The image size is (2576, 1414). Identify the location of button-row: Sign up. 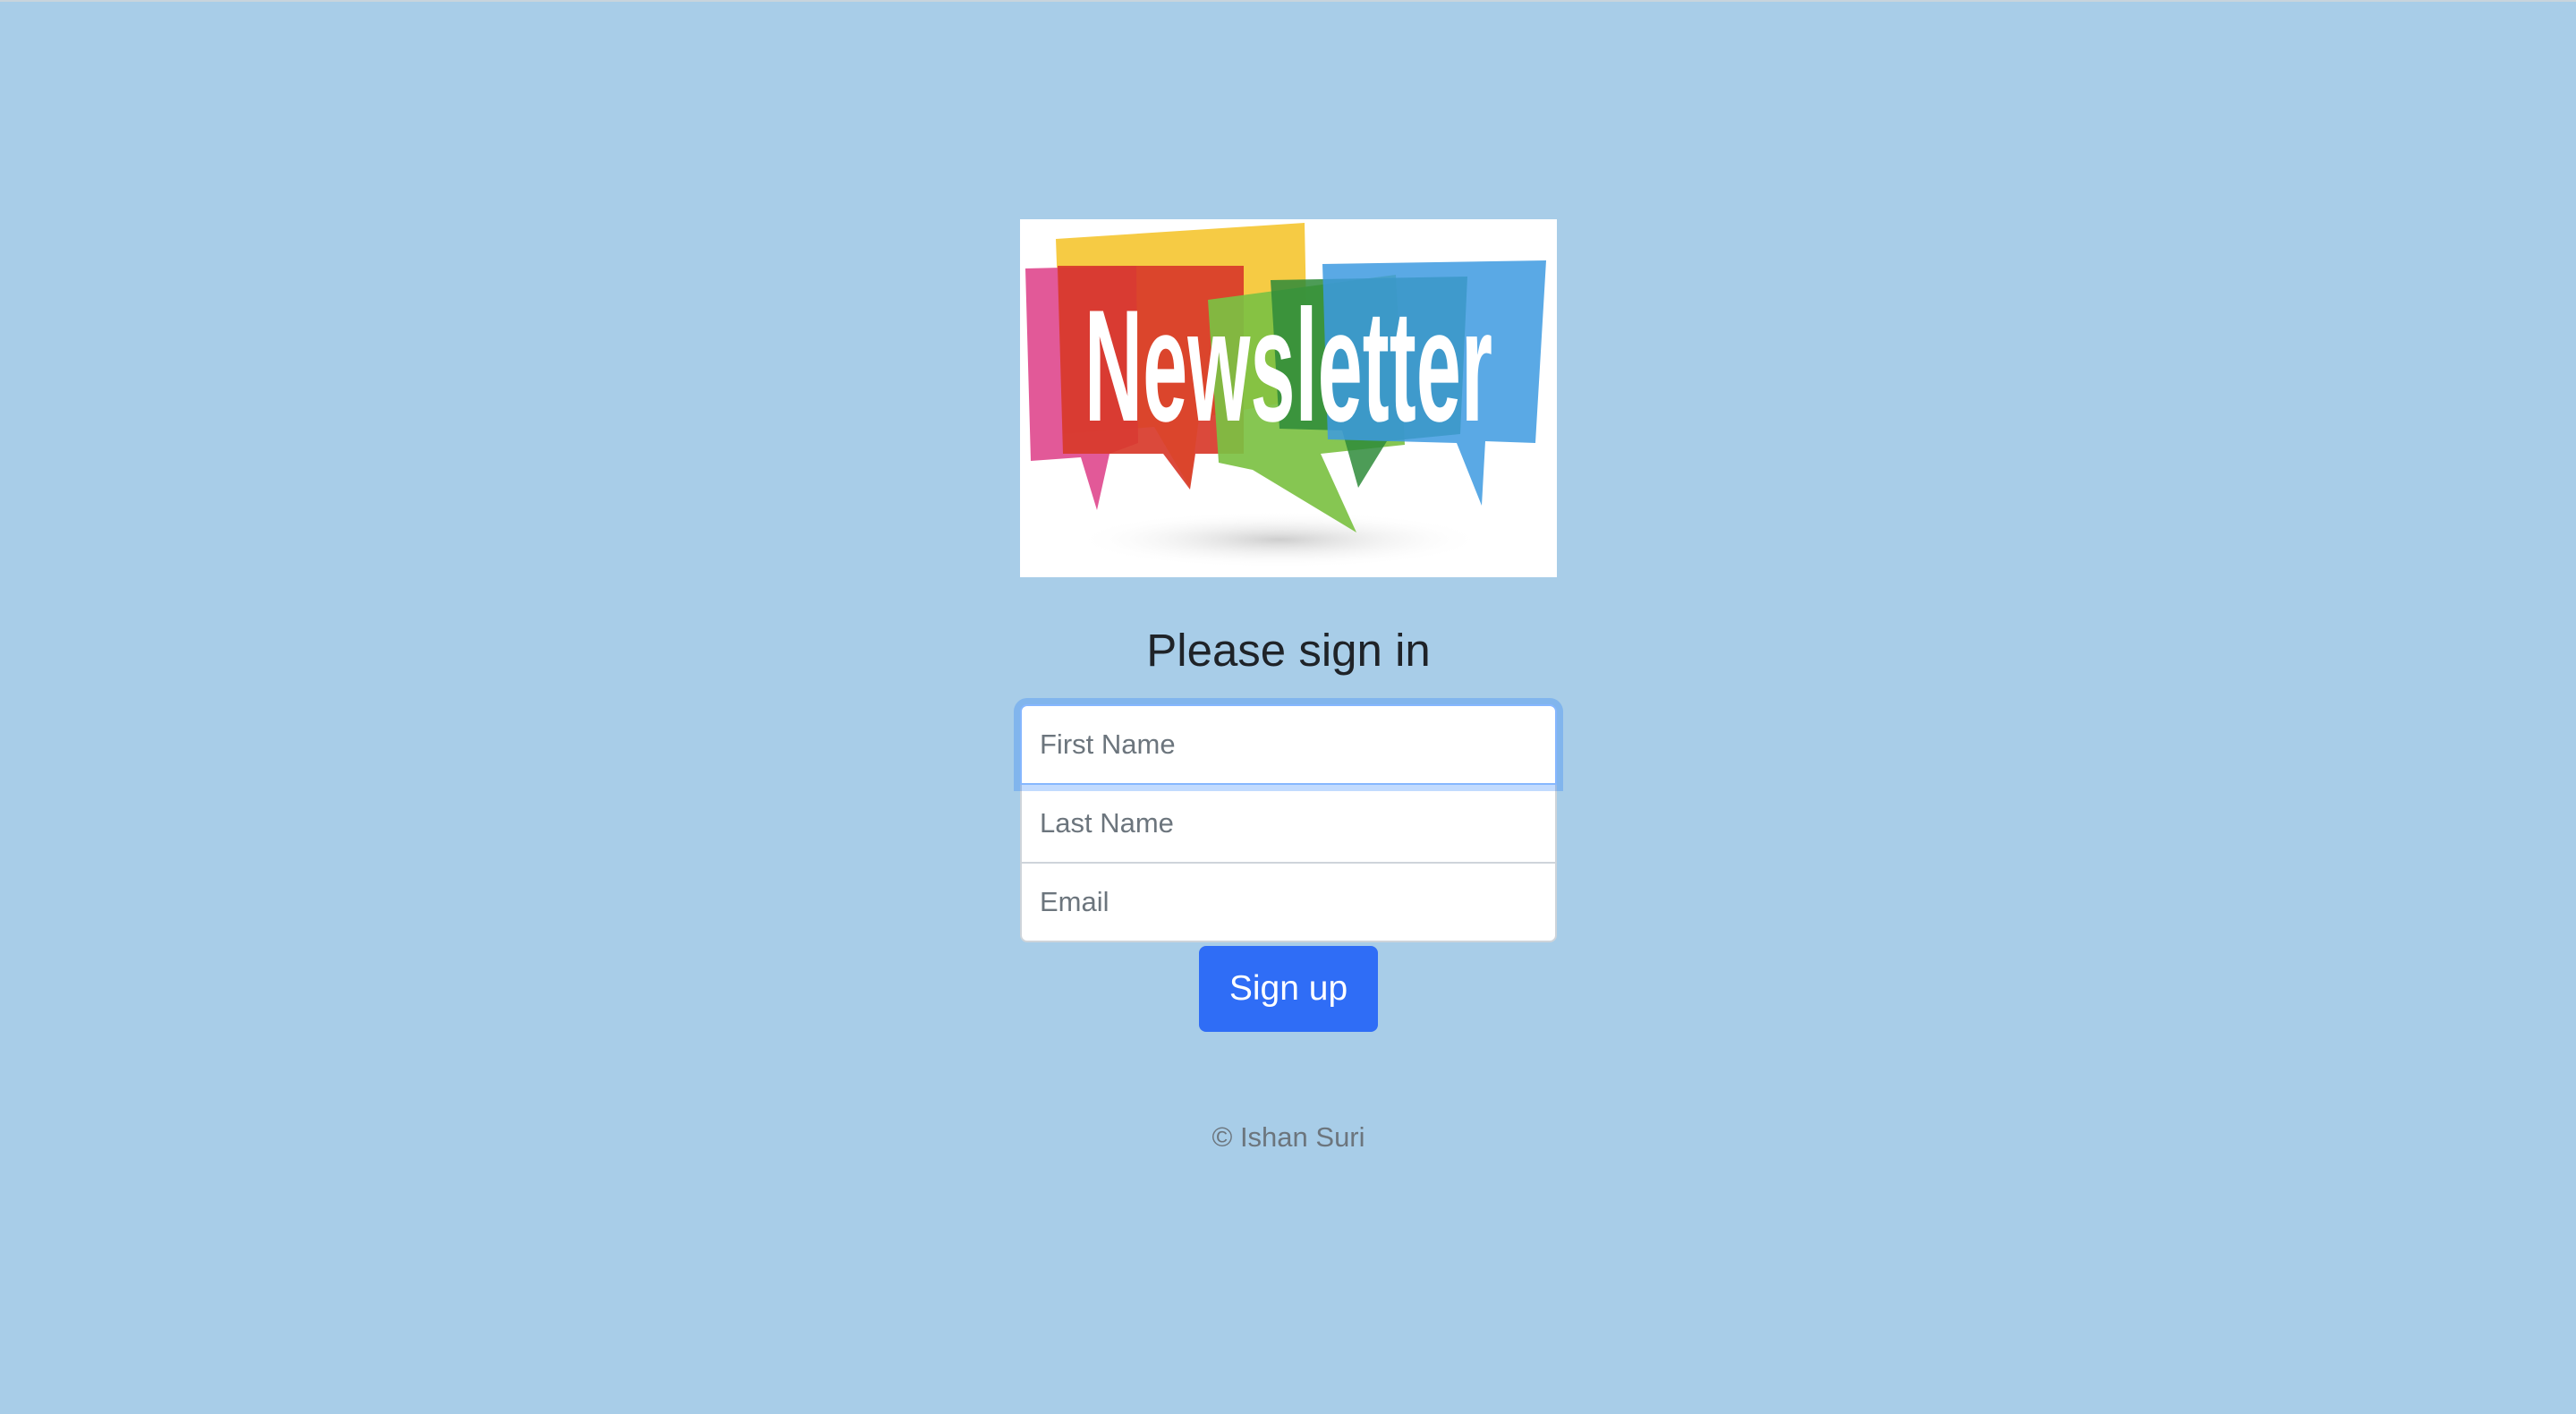
(1288, 989).